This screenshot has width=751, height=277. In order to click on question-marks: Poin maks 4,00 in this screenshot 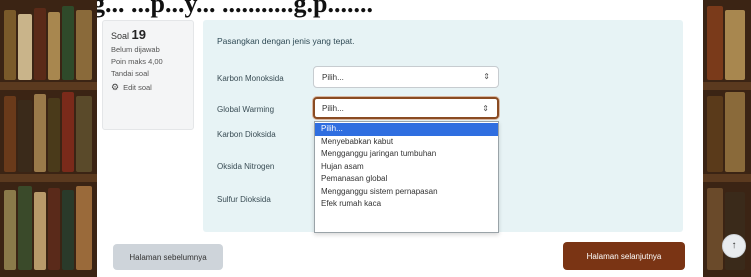, I will do `click(137, 61)`.